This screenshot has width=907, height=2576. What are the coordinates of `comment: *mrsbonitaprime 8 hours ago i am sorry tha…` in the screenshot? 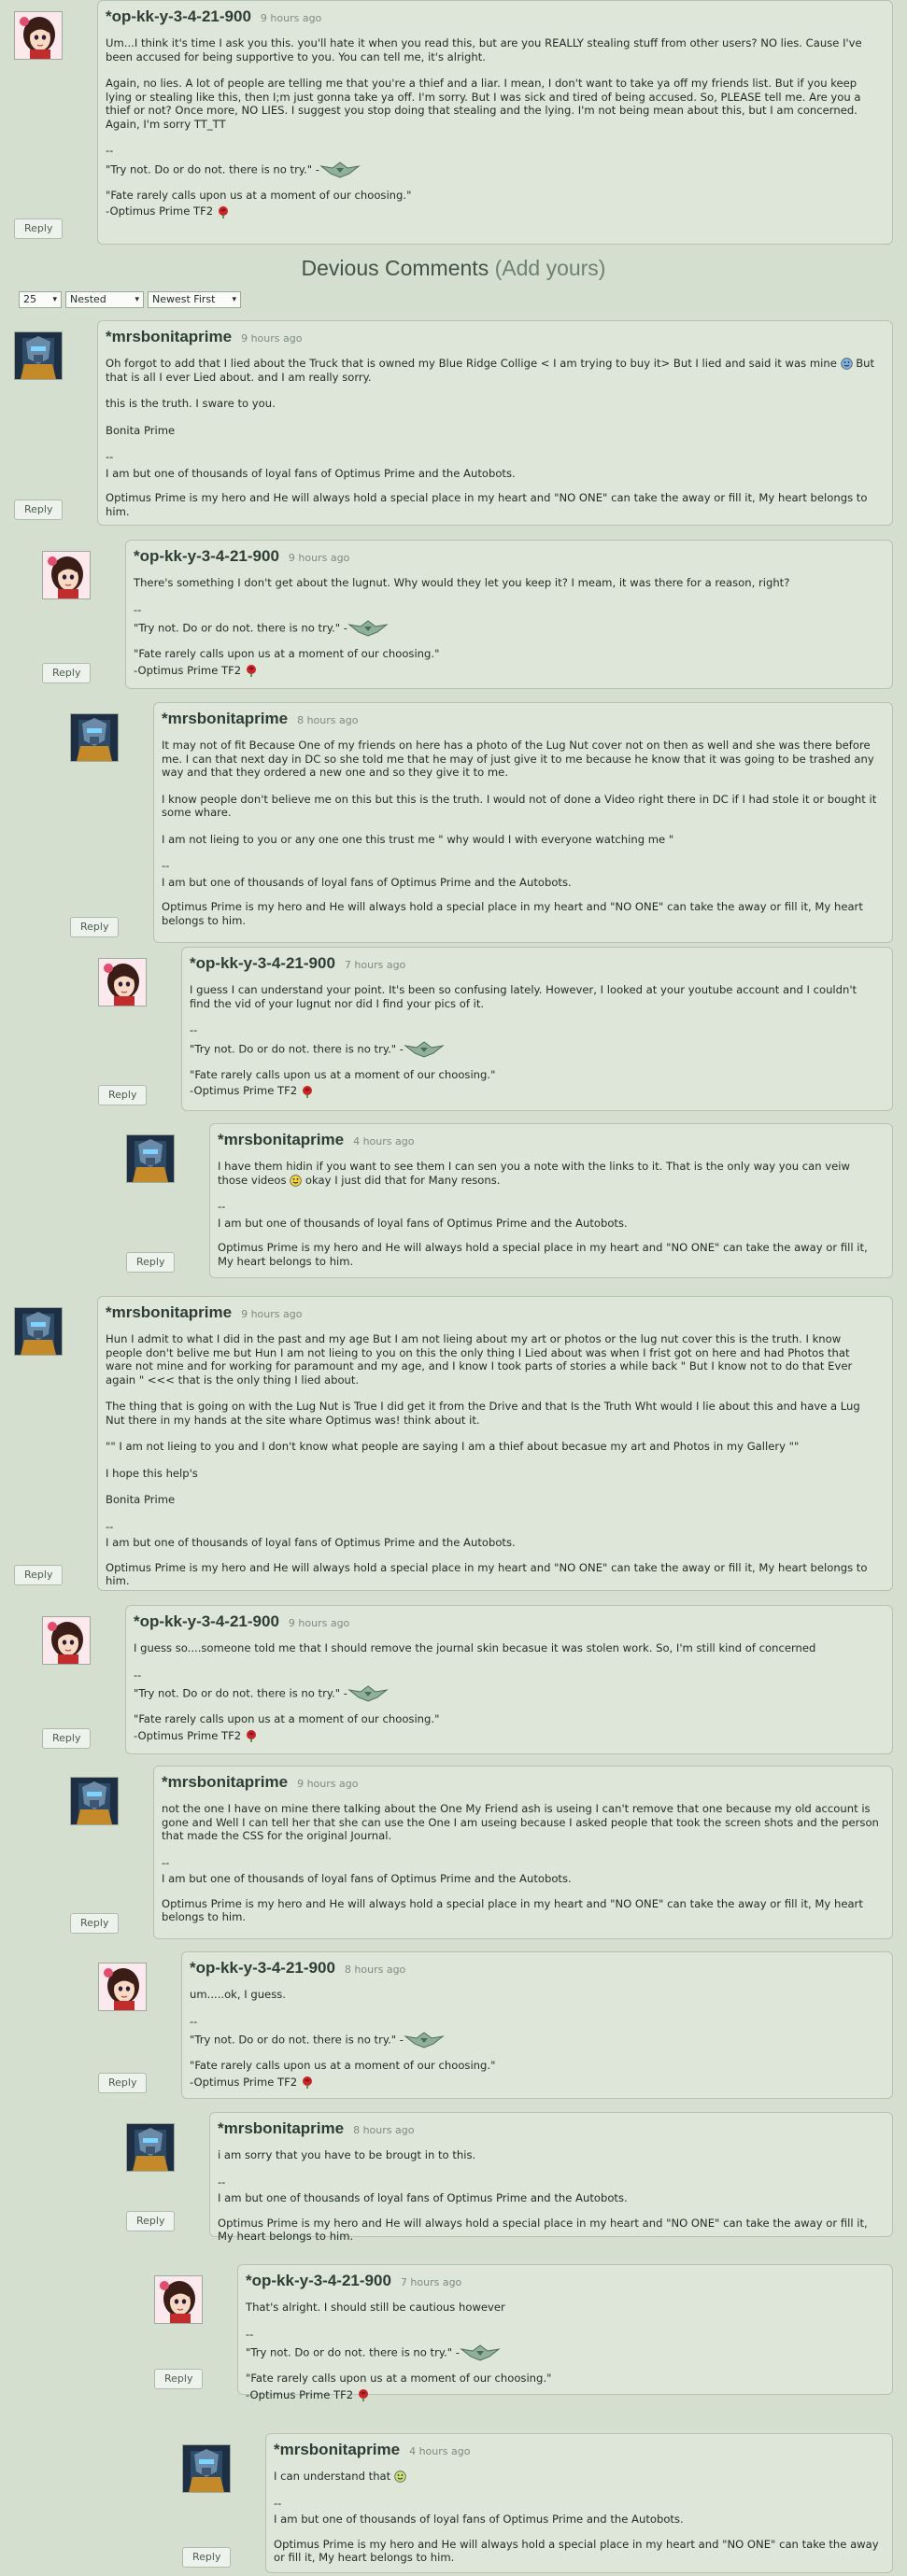 It's located at (509, 2177).